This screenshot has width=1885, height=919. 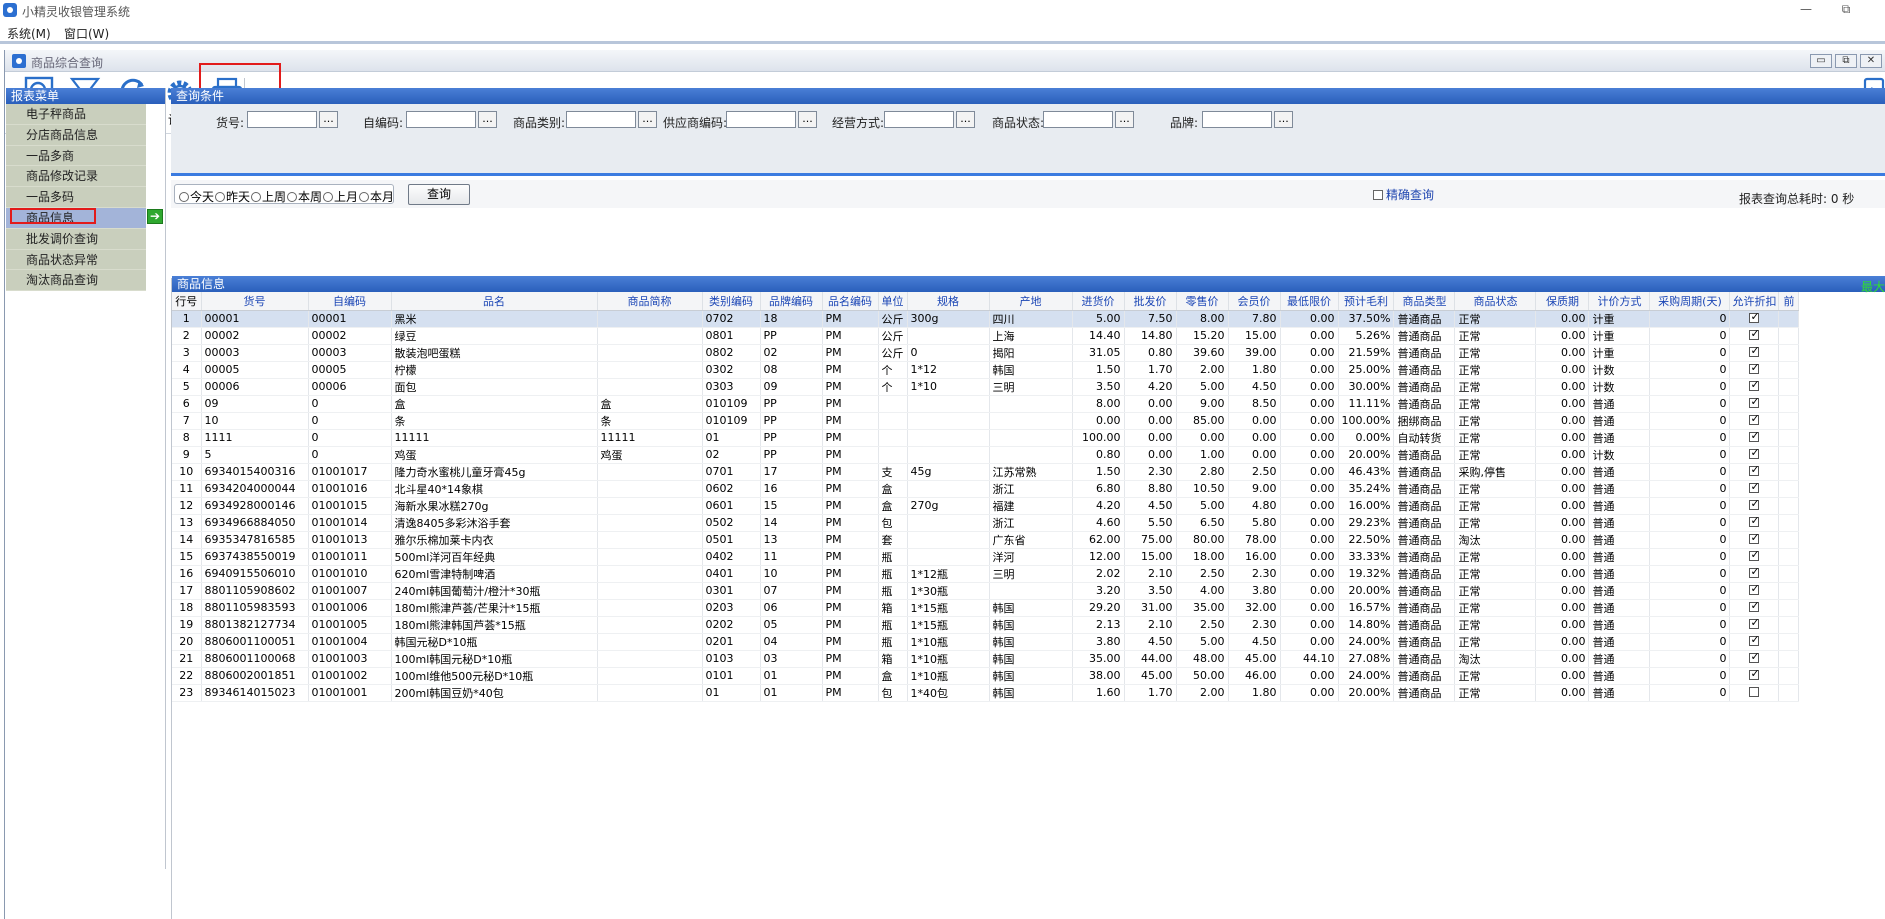 I want to click on column-header: 货号, so click(x=255, y=301).